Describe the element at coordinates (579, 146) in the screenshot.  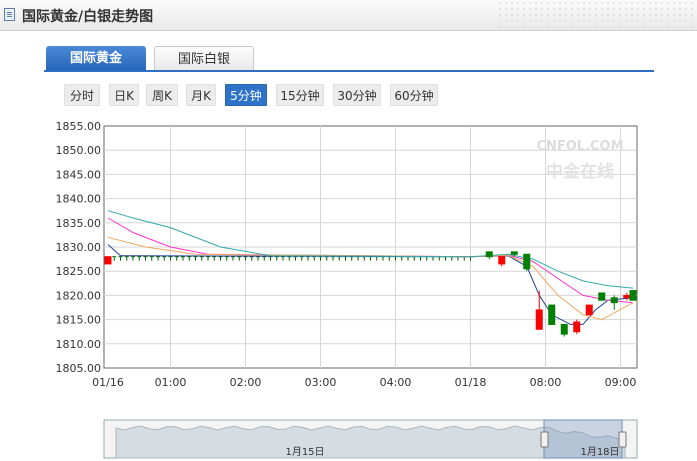
I see `watermark-domain: CNFOL.COM` at that location.